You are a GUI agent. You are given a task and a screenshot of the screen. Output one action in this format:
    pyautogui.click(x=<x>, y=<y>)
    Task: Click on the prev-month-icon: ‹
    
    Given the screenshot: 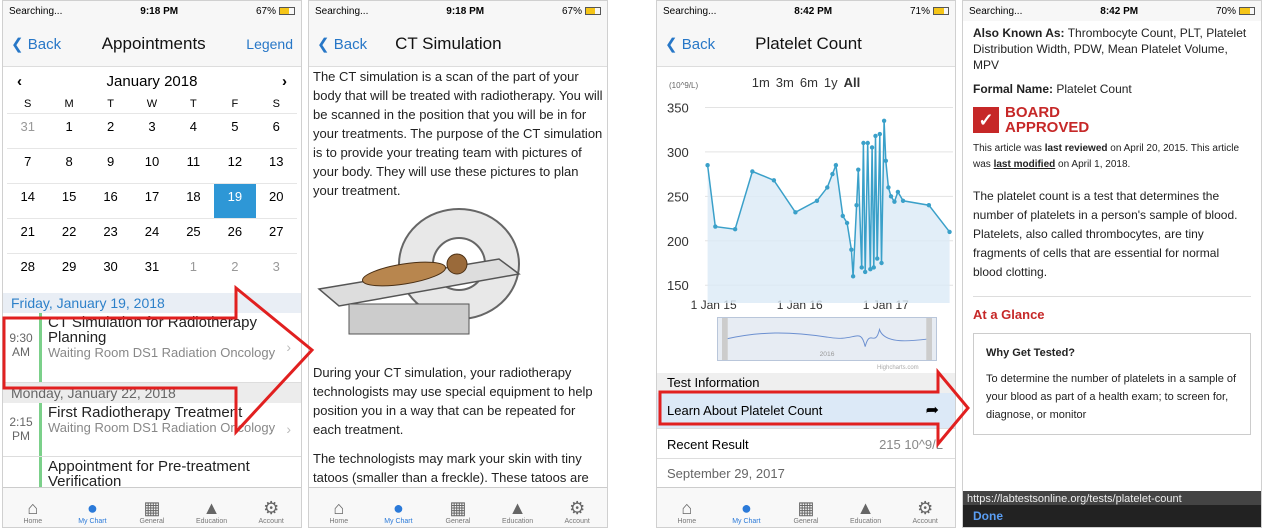 What is the action you would take?
    pyautogui.click(x=19, y=81)
    